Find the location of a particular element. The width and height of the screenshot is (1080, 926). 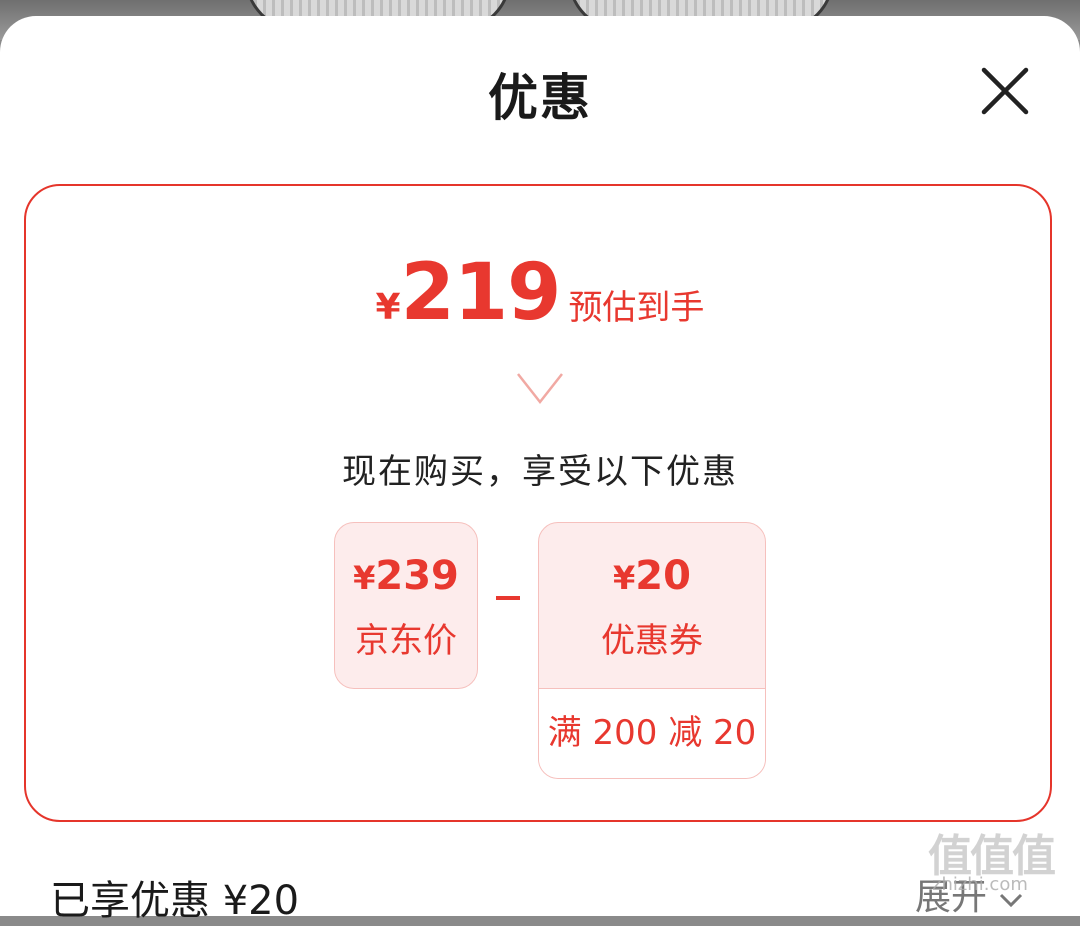

jd-price-amount: ¥239 is located at coordinates (406, 576).